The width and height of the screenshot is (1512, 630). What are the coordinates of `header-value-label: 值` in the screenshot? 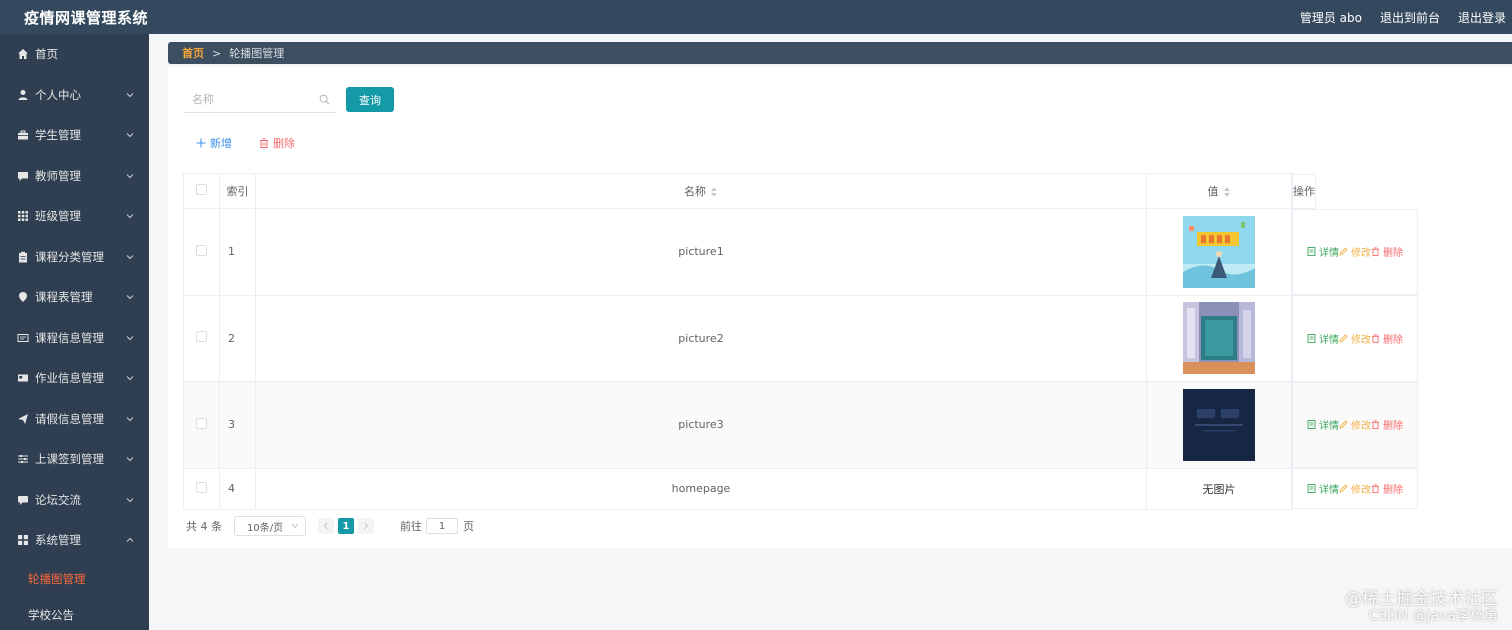 It's located at (1213, 191).